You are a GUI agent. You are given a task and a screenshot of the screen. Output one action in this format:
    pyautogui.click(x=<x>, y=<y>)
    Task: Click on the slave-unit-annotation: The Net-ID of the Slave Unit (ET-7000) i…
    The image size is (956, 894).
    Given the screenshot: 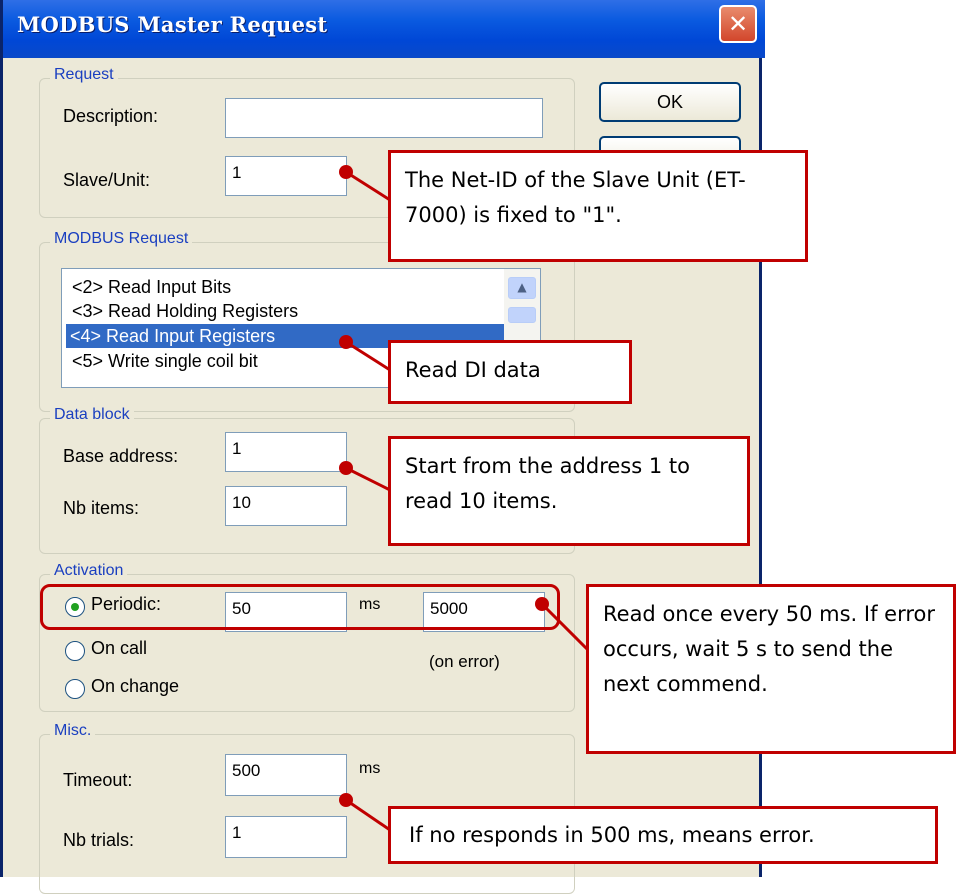 What is the action you would take?
    pyautogui.click(x=598, y=206)
    